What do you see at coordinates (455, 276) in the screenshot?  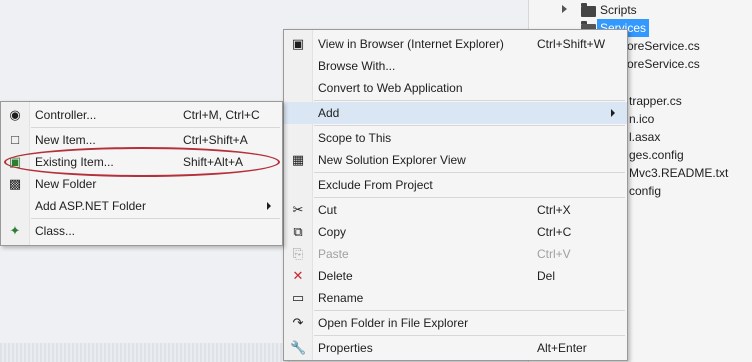 I see `menu-item-delete: ✕ Delete Del` at bounding box center [455, 276].